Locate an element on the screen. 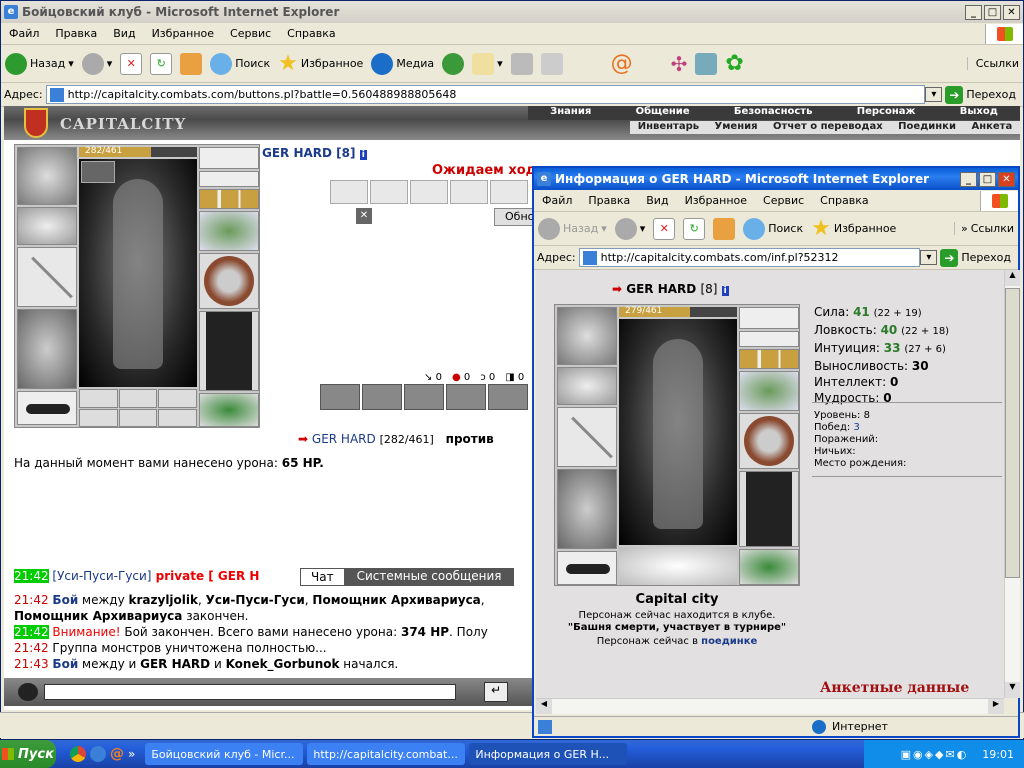 Image resolution: width=1024 pixels, height=768 pixels. tool-button-3: ✿ is located at coordinates (734, 63).